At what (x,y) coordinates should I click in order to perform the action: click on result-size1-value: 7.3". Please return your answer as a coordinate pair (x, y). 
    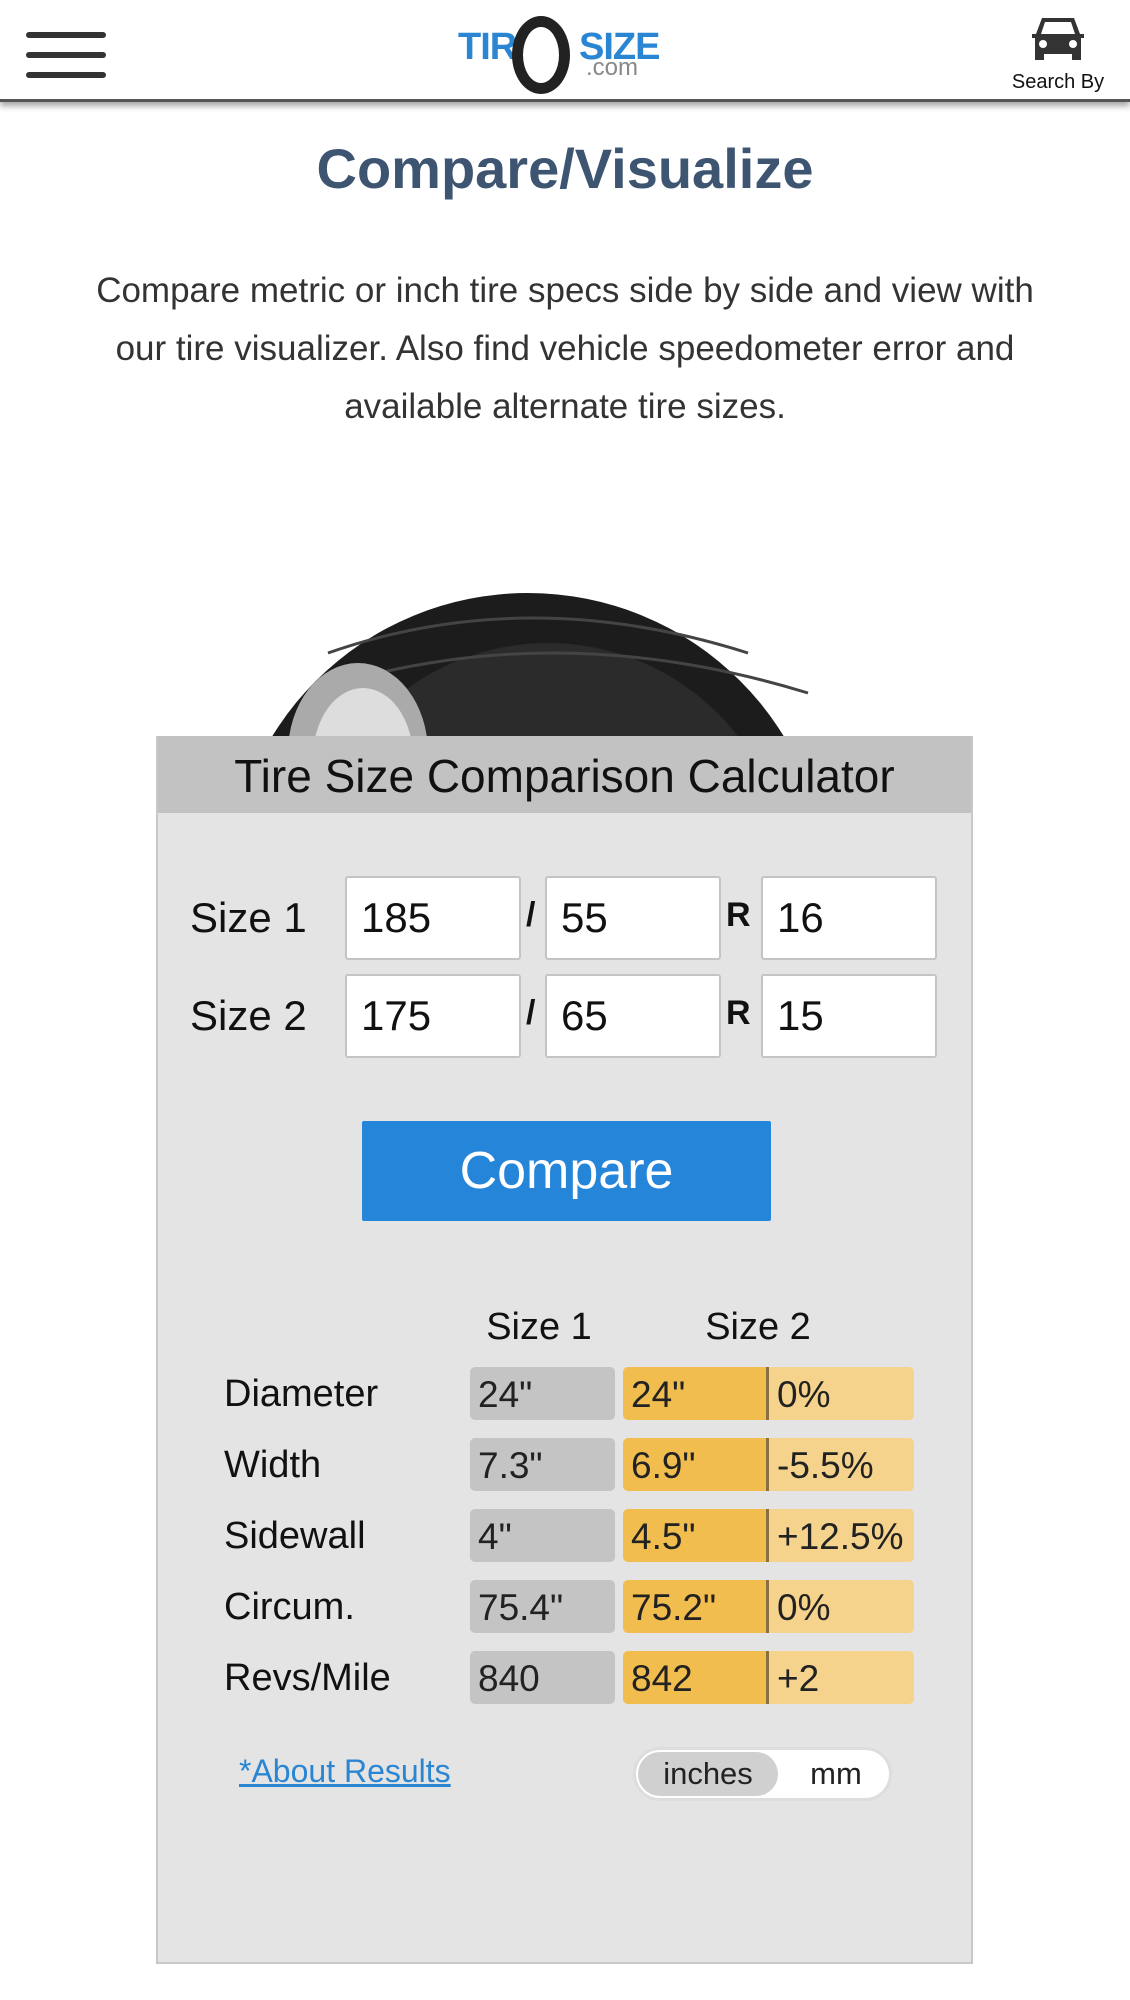
    Looking at the image, I should click on (542, 1464).